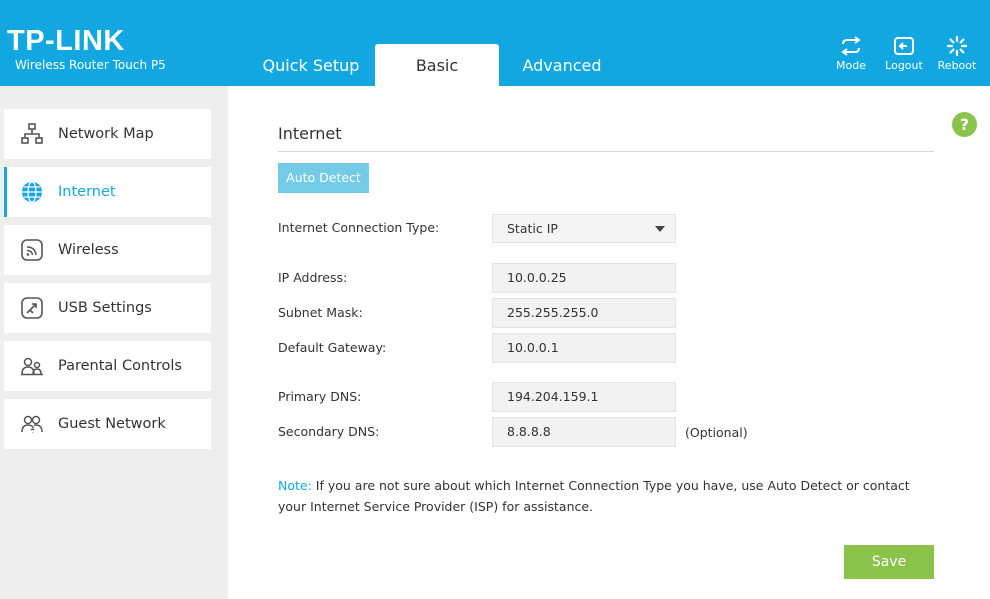  What do you see at coordinates (889, 562) in the screenshot?
I see `save-button: Save` at bounding box center [889, 562].